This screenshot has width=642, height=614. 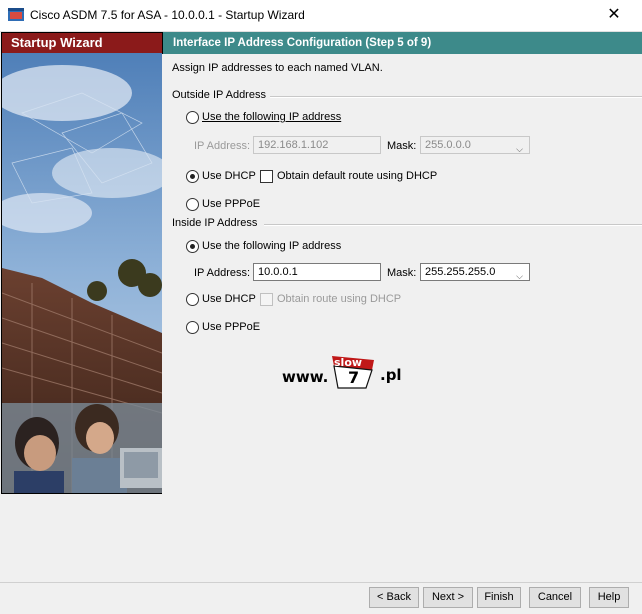 What do you see at coordinates (215, 223) in the screenshot?
I see `inside-group-label: Inside IP Address` at bounding box center [215, 223].